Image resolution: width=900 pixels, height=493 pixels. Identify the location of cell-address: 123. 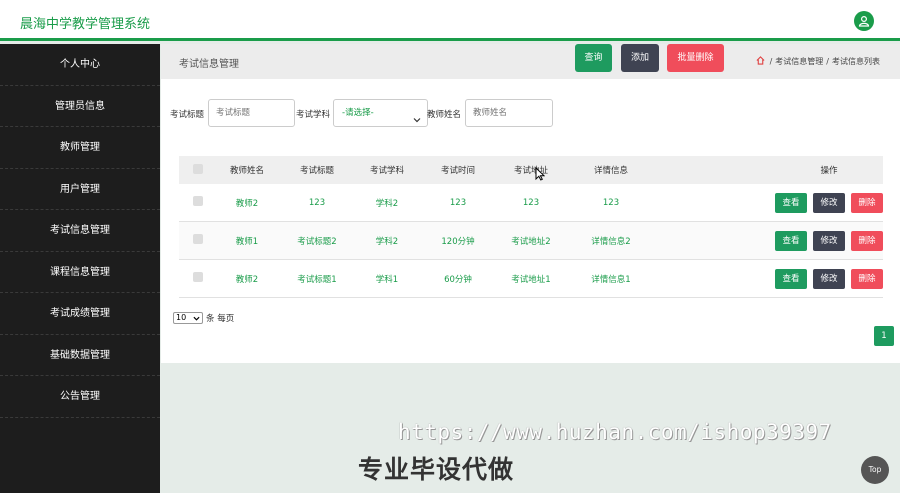
(531, 202).